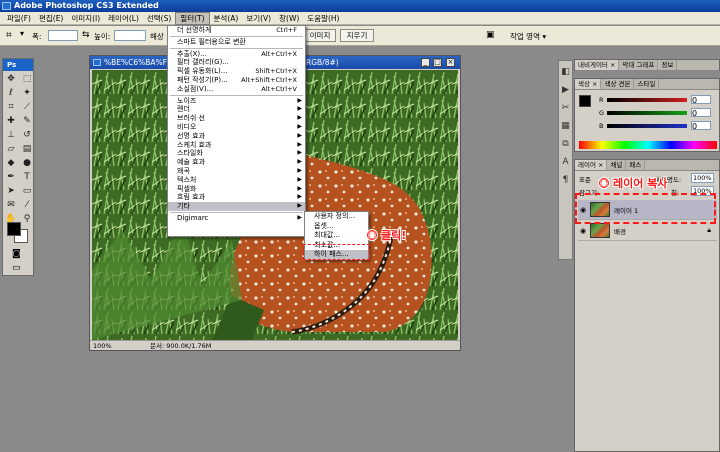 This screenshot has height=452, width=720. I want to click on move-tool-icon: ✥, so click(11, 79).